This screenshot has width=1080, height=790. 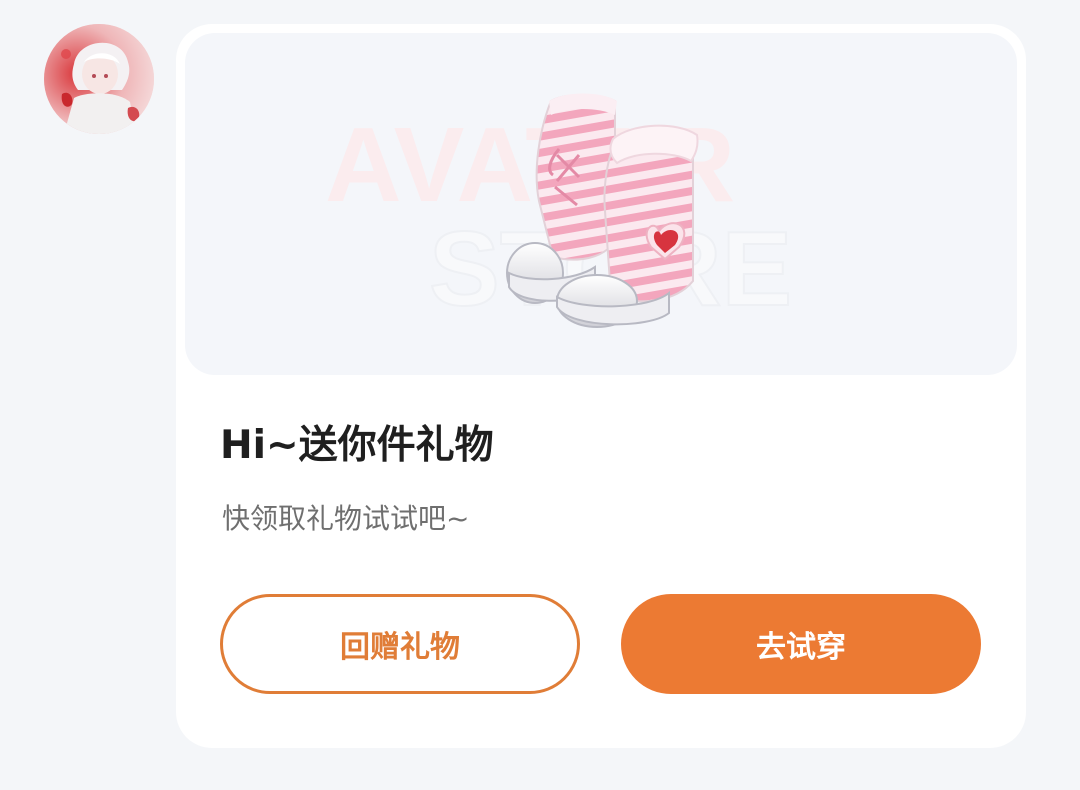 I want to click on user-avatar-icon, so click(x=99, y=79).